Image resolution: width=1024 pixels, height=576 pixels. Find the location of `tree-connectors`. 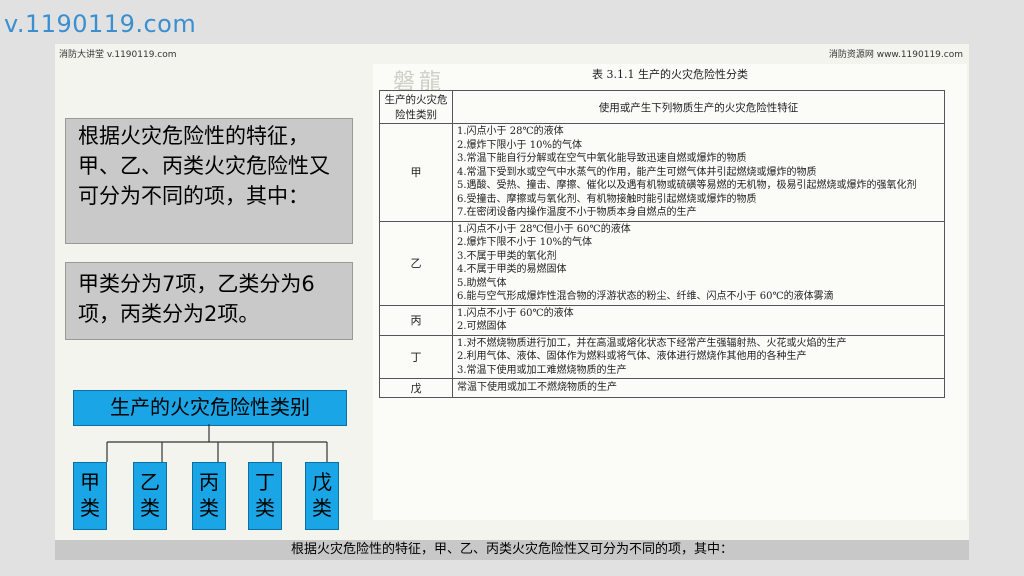

tree-connectors is located at coordinates (217, 443).